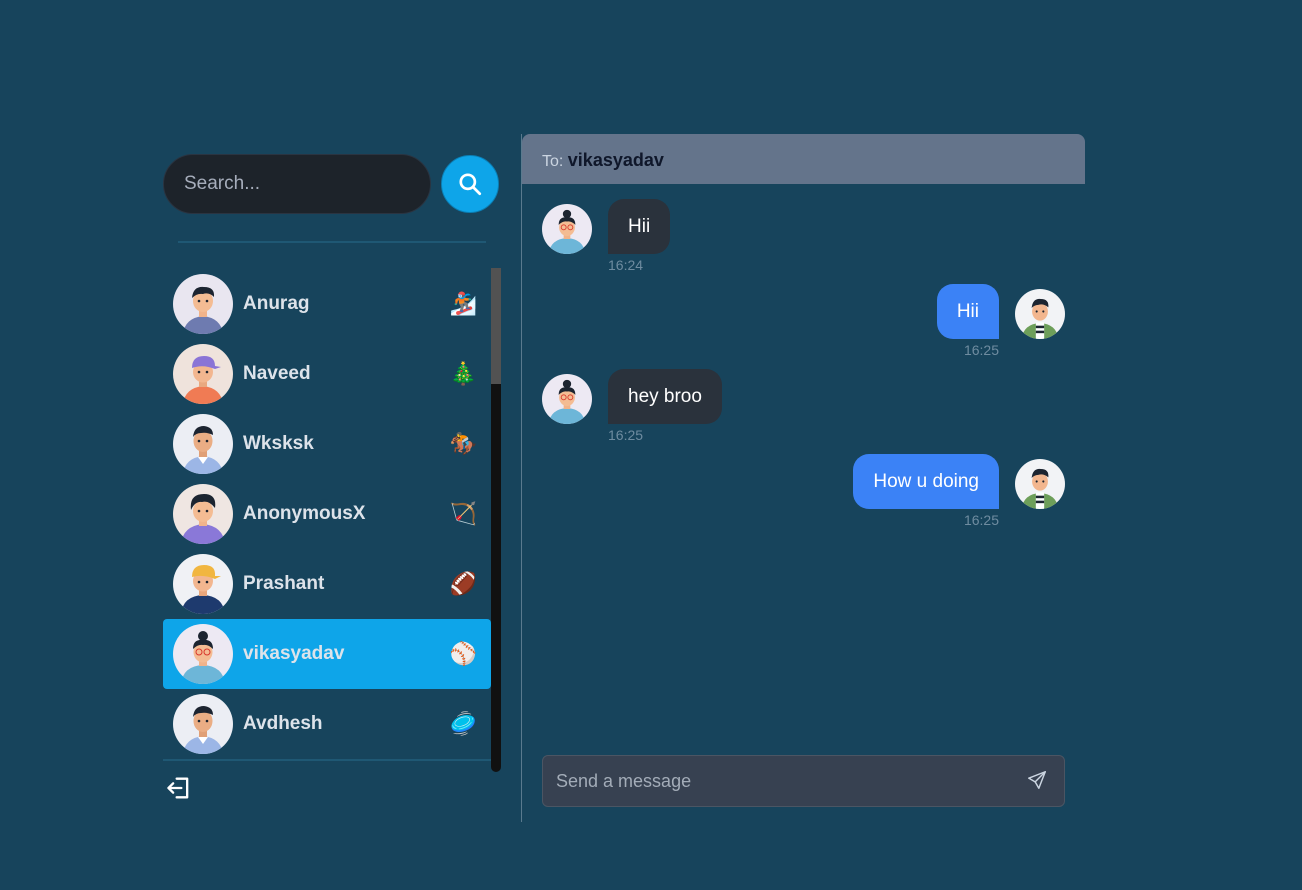  I want to click on chat-header: To: vikasyadav, so click(803, 159).